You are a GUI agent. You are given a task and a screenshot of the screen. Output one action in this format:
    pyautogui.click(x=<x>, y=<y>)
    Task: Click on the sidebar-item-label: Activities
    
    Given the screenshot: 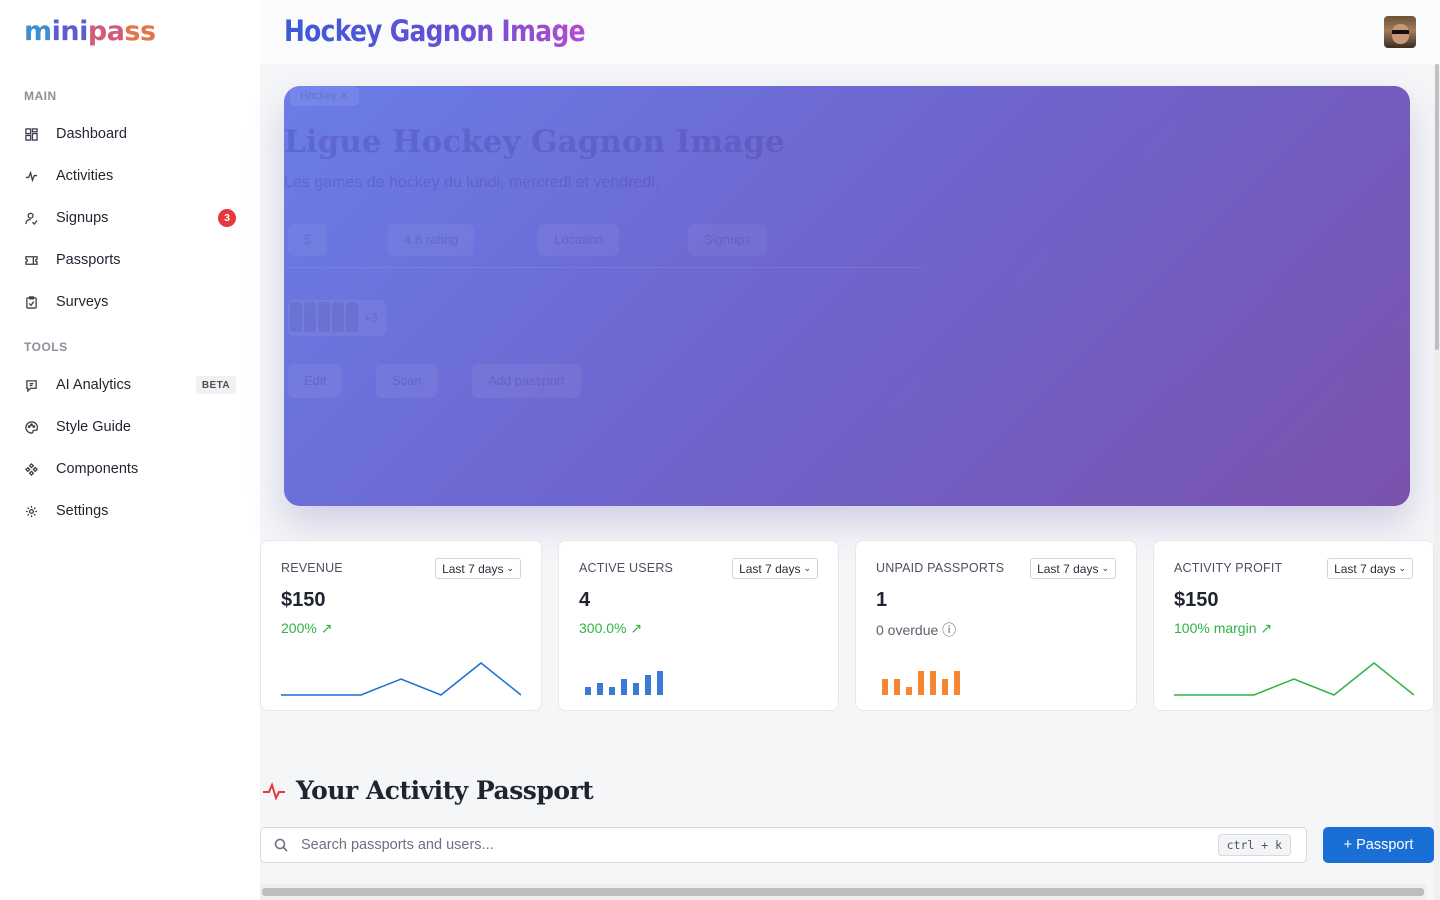 What is the action you would take?
    pyautogui.click(x=85, y=176)
    